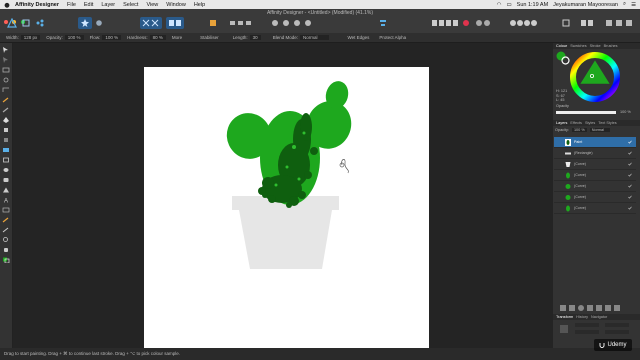 This screenshot has height=360, width=640. Describe the element at coordinates (112, 37) in the screenshot. I see `flow-field: 100 %` at that location.